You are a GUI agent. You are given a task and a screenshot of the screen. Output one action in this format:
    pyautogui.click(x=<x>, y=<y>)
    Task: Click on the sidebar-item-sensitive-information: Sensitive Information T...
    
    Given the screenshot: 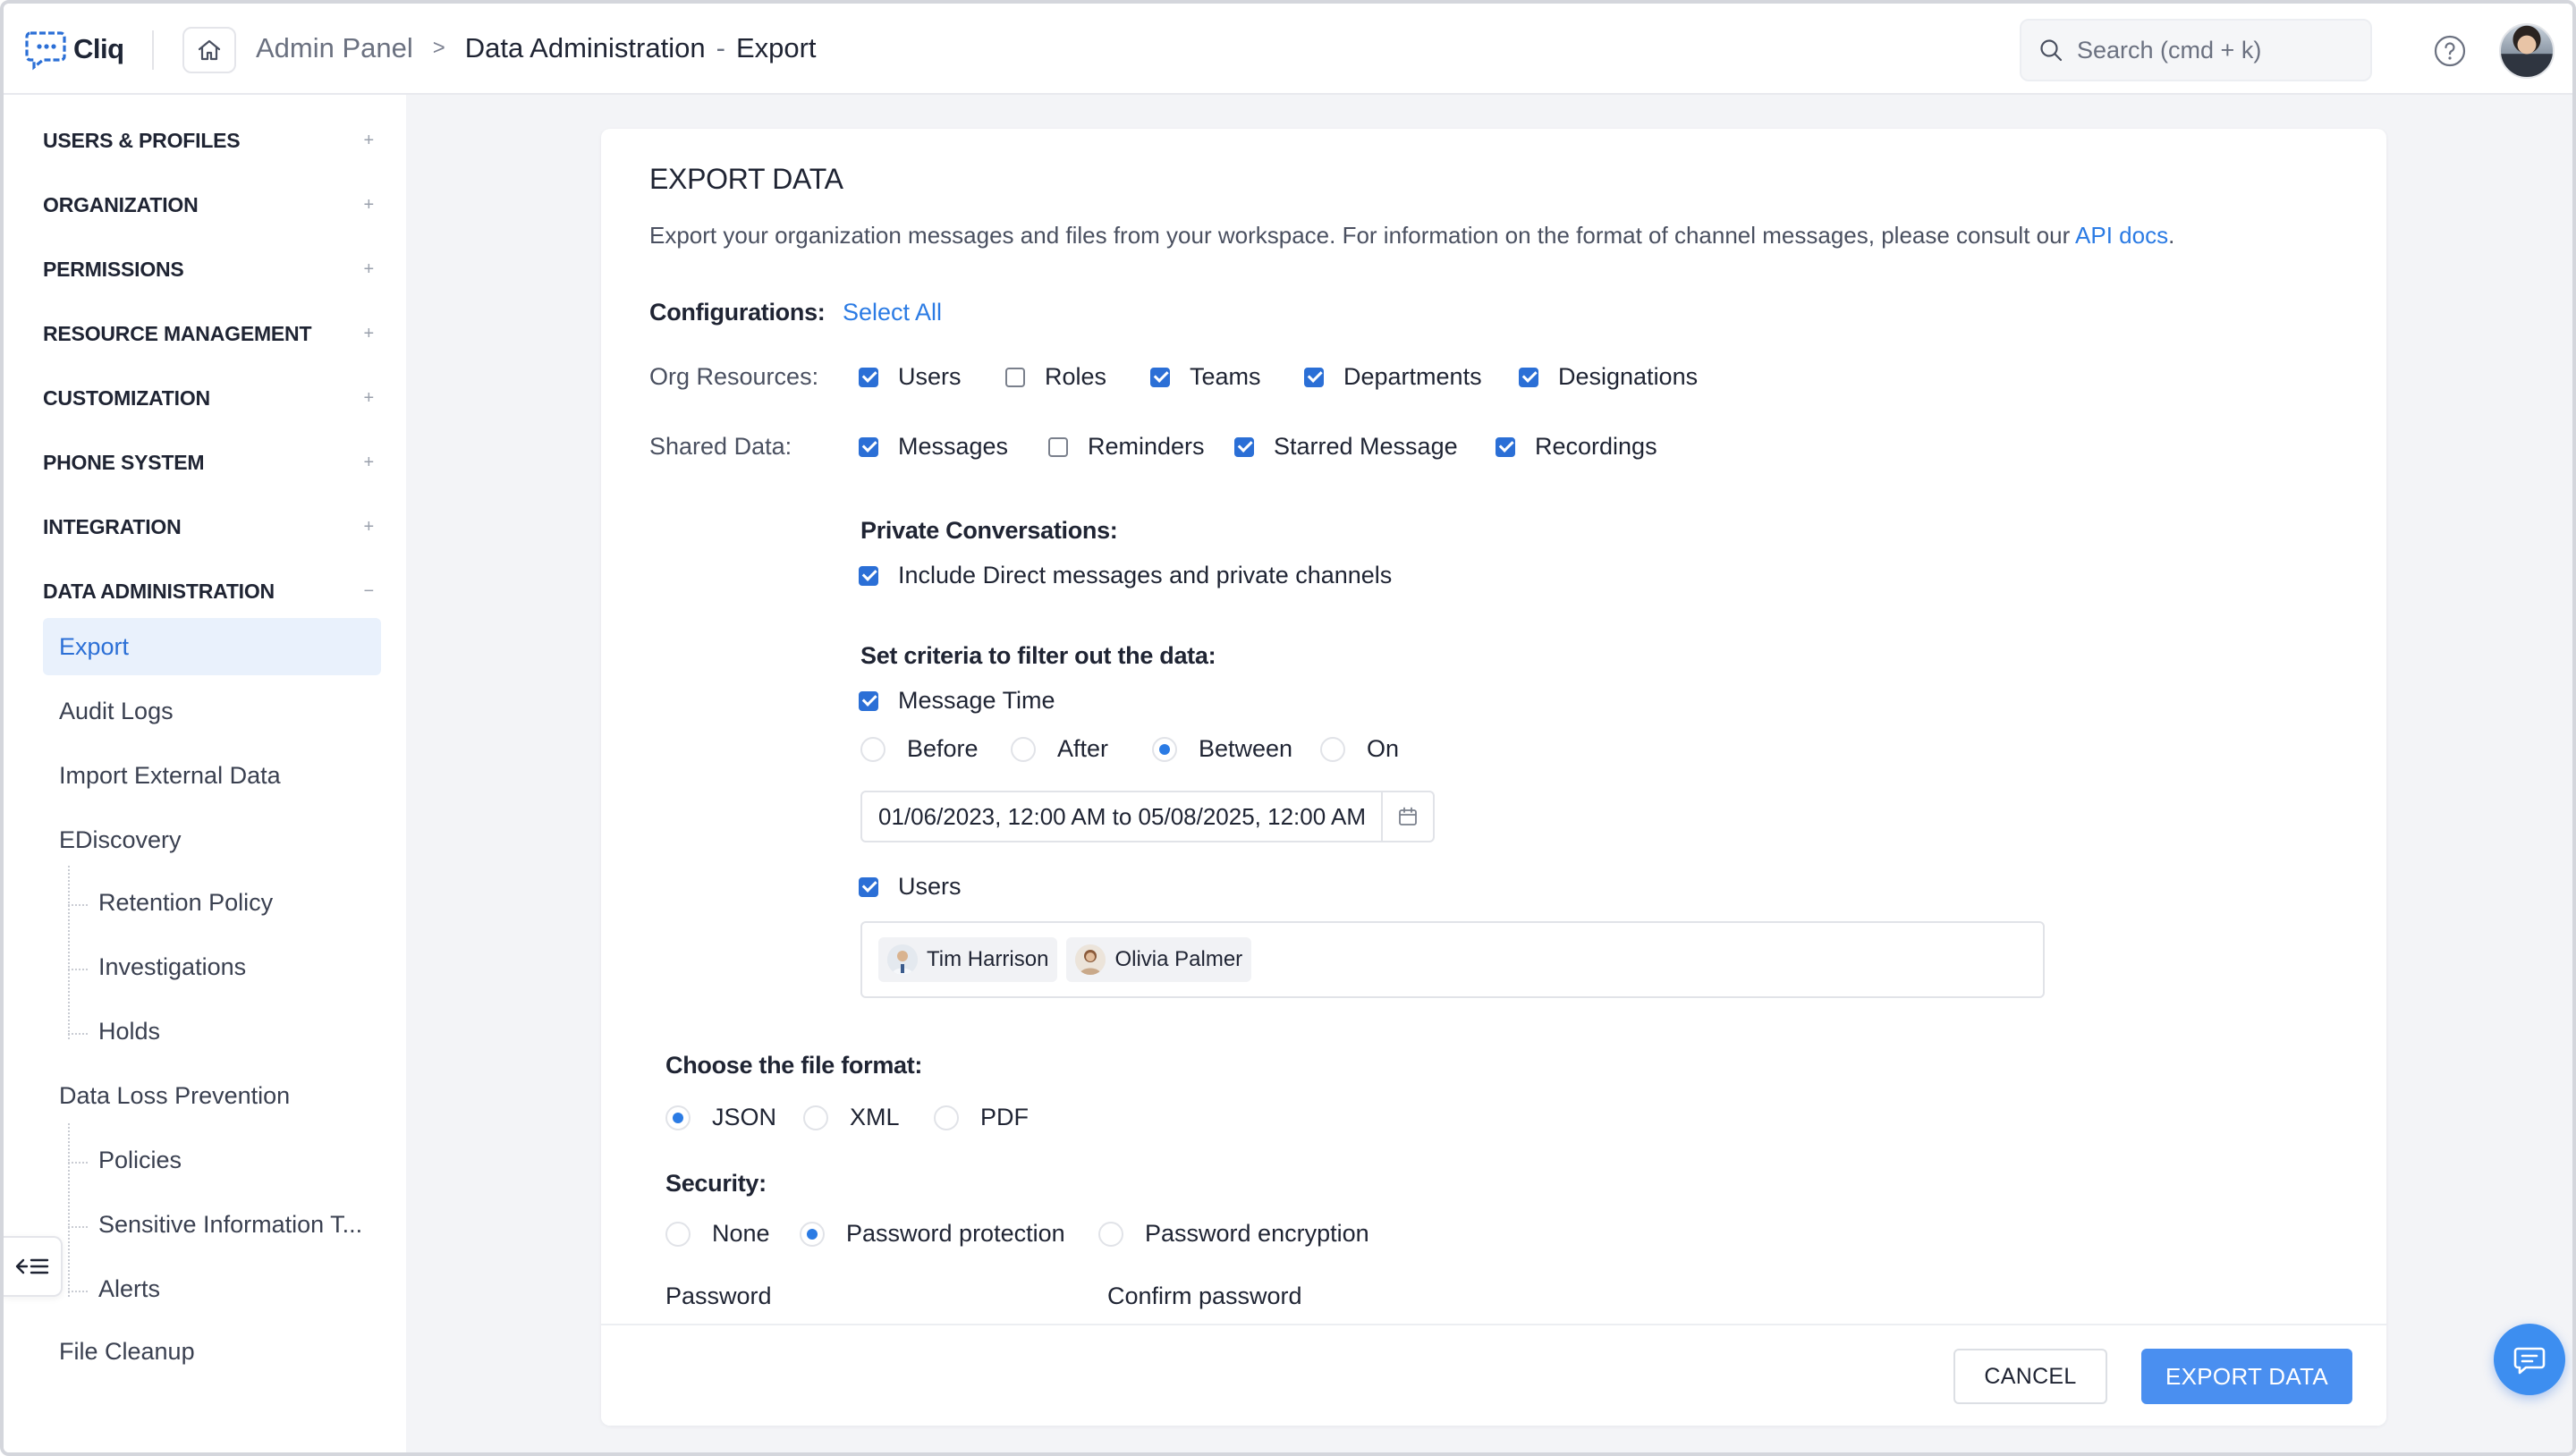 What is the action you would take?
    pyautogui.click(x=230, y=1225)
    